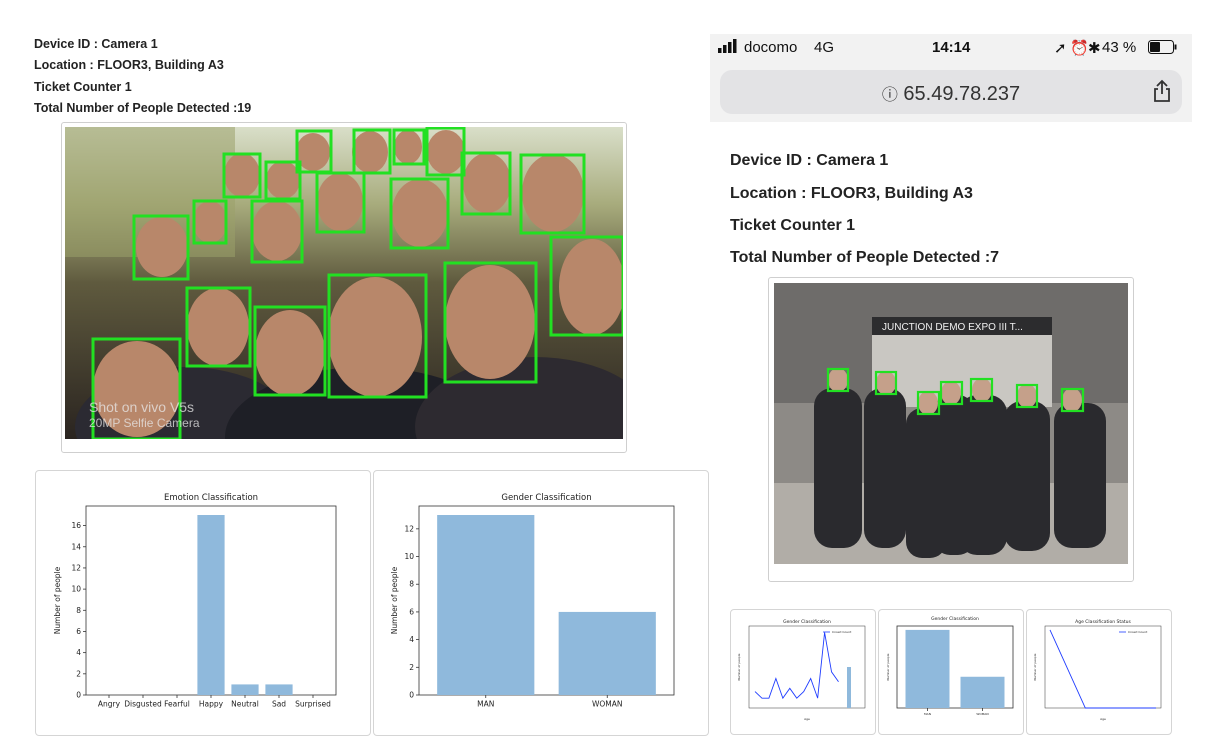  I want to click on x-tick-label: Fearful, so click(177, 704).